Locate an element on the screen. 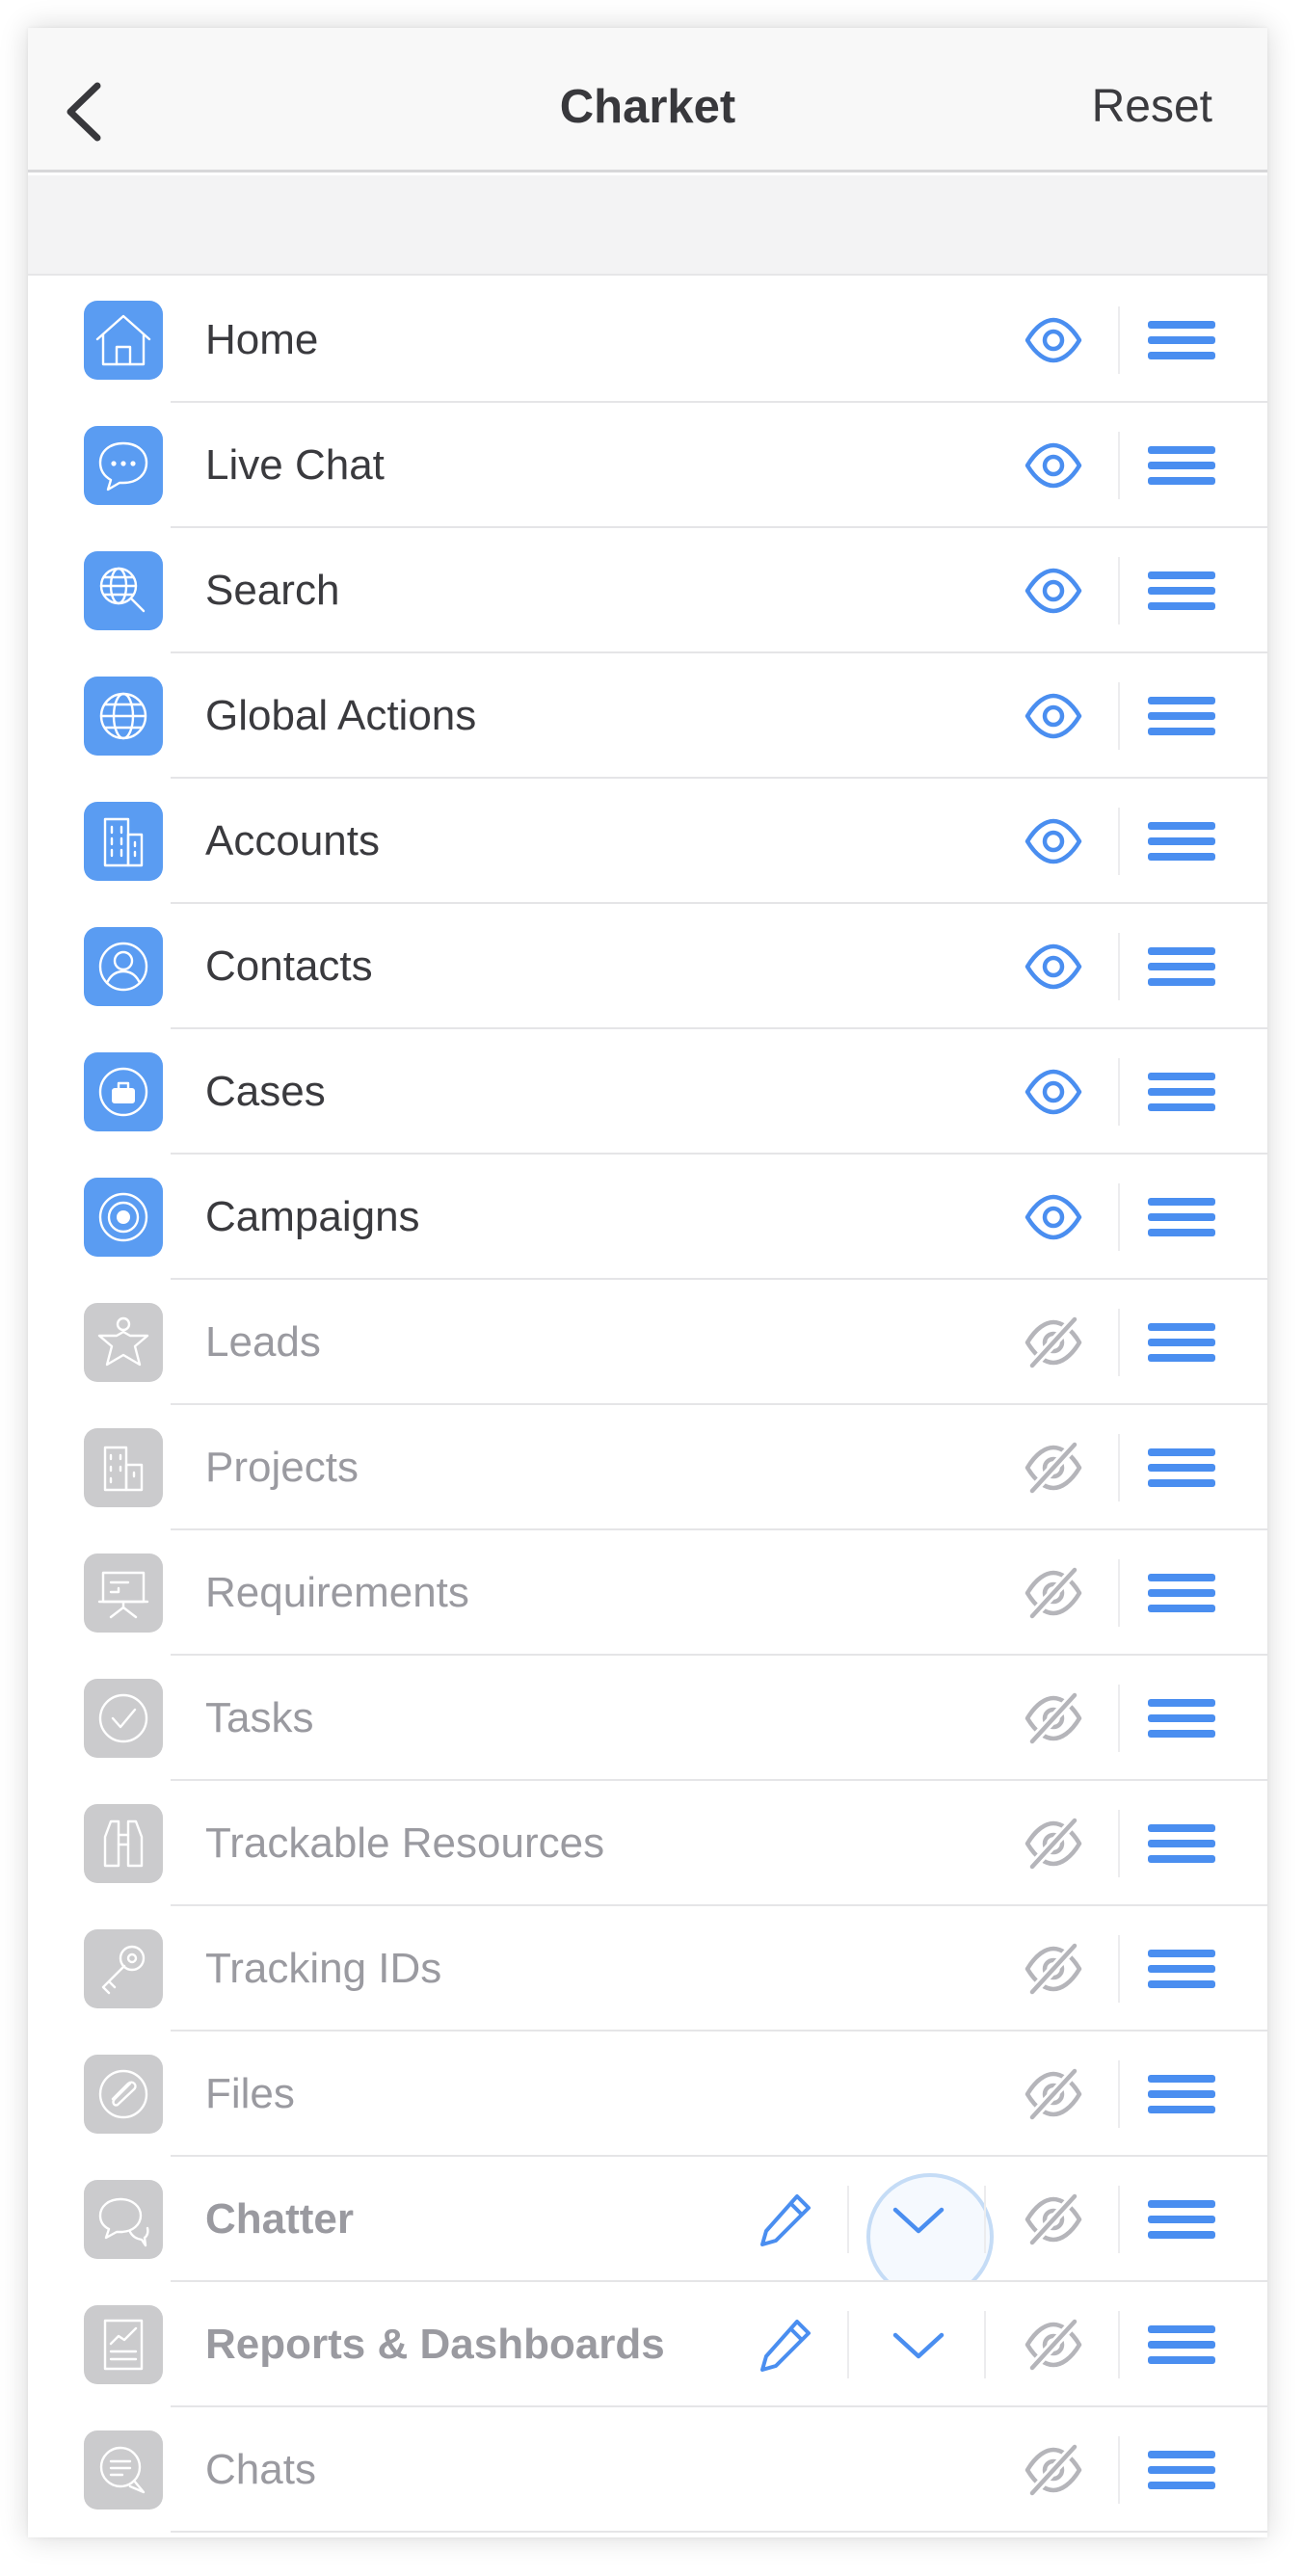  list-item-label: Campaigns is located at coordinates (312, 1216).